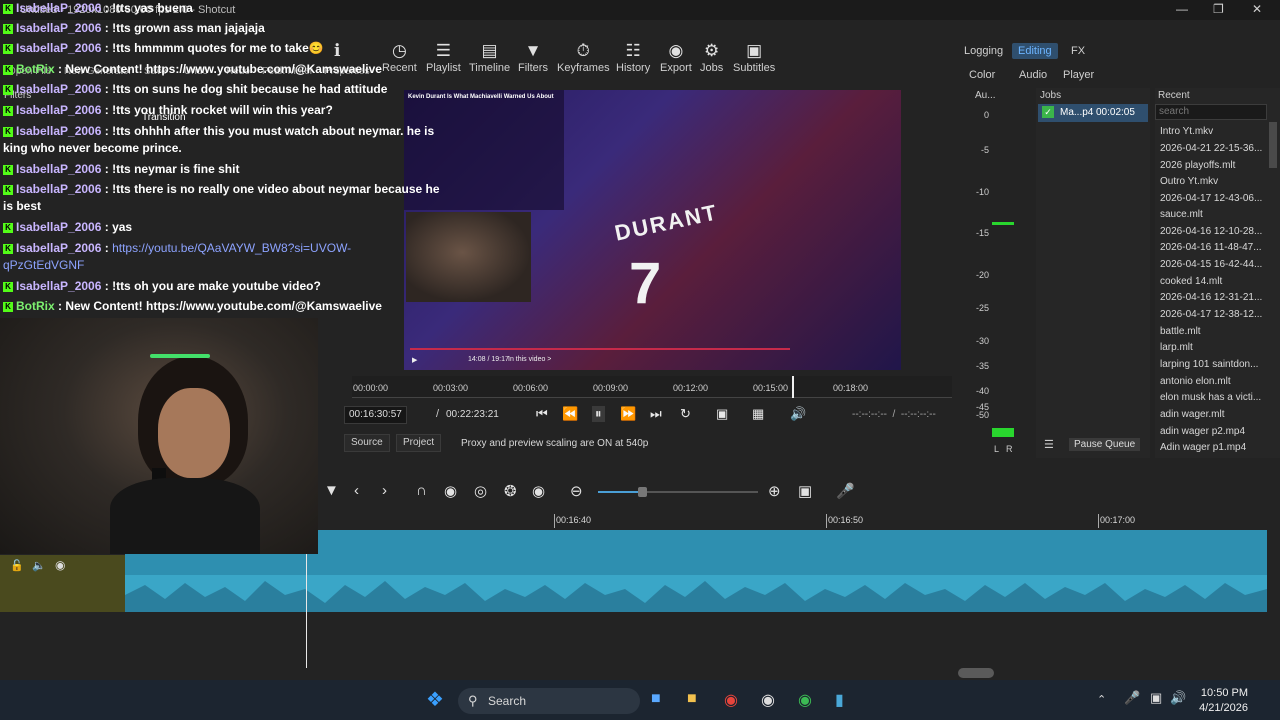 The width and height of the screenshot is (1280, 720). I want to click on recent-item: battle.mlt, so click(1216, 331).